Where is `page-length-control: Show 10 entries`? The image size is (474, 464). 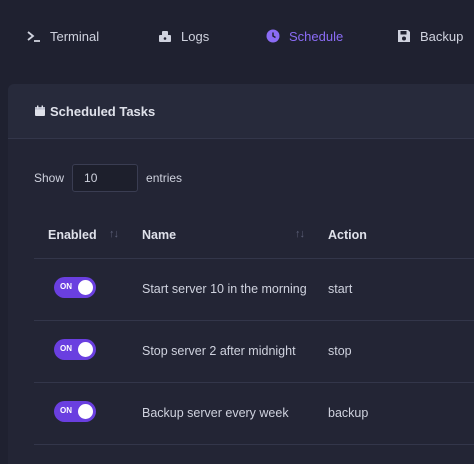 page-length-control: Show 10 entries is located at coordinates (108, 178).